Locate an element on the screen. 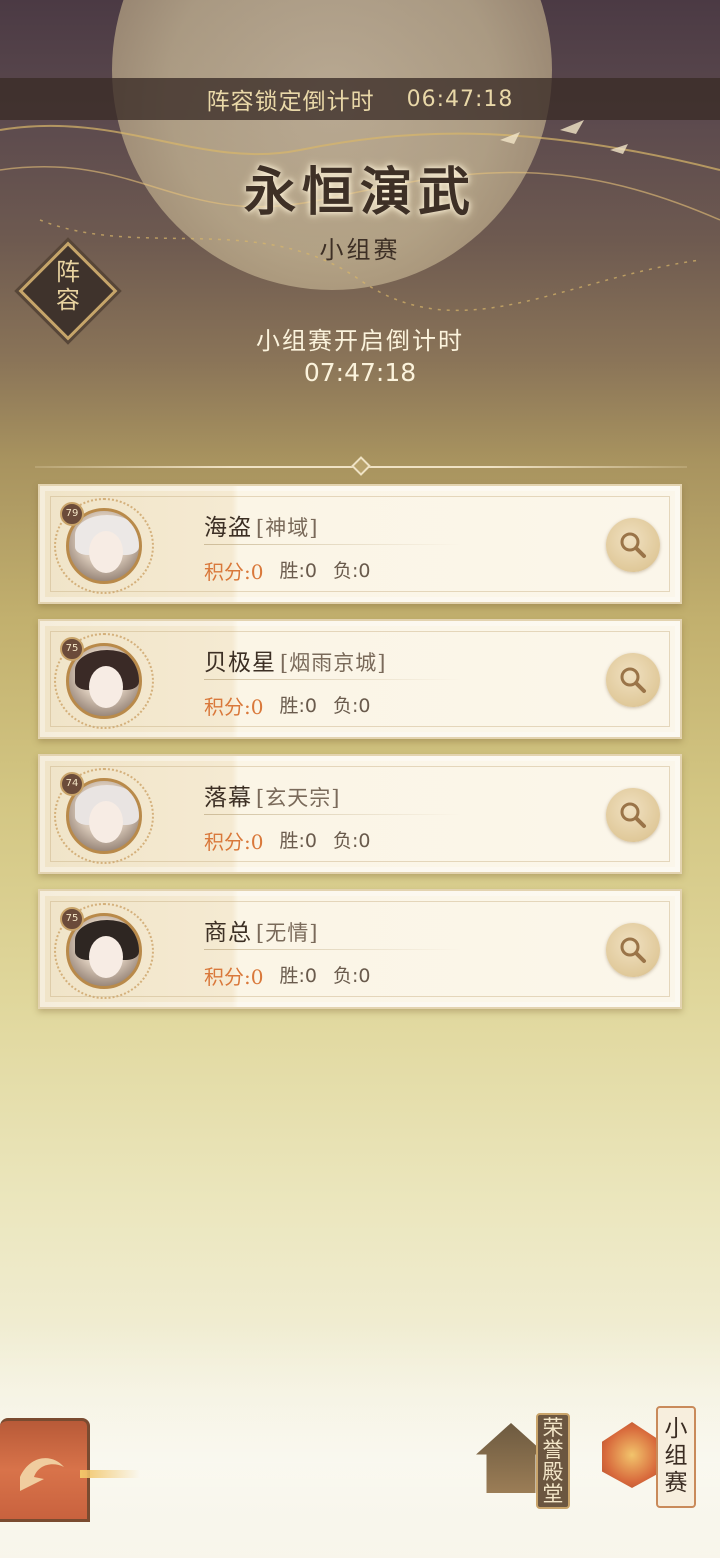 This screenshot has width=720, height=1558. lineup-button-label: 阵 容 is located at coordinates (68, 286).